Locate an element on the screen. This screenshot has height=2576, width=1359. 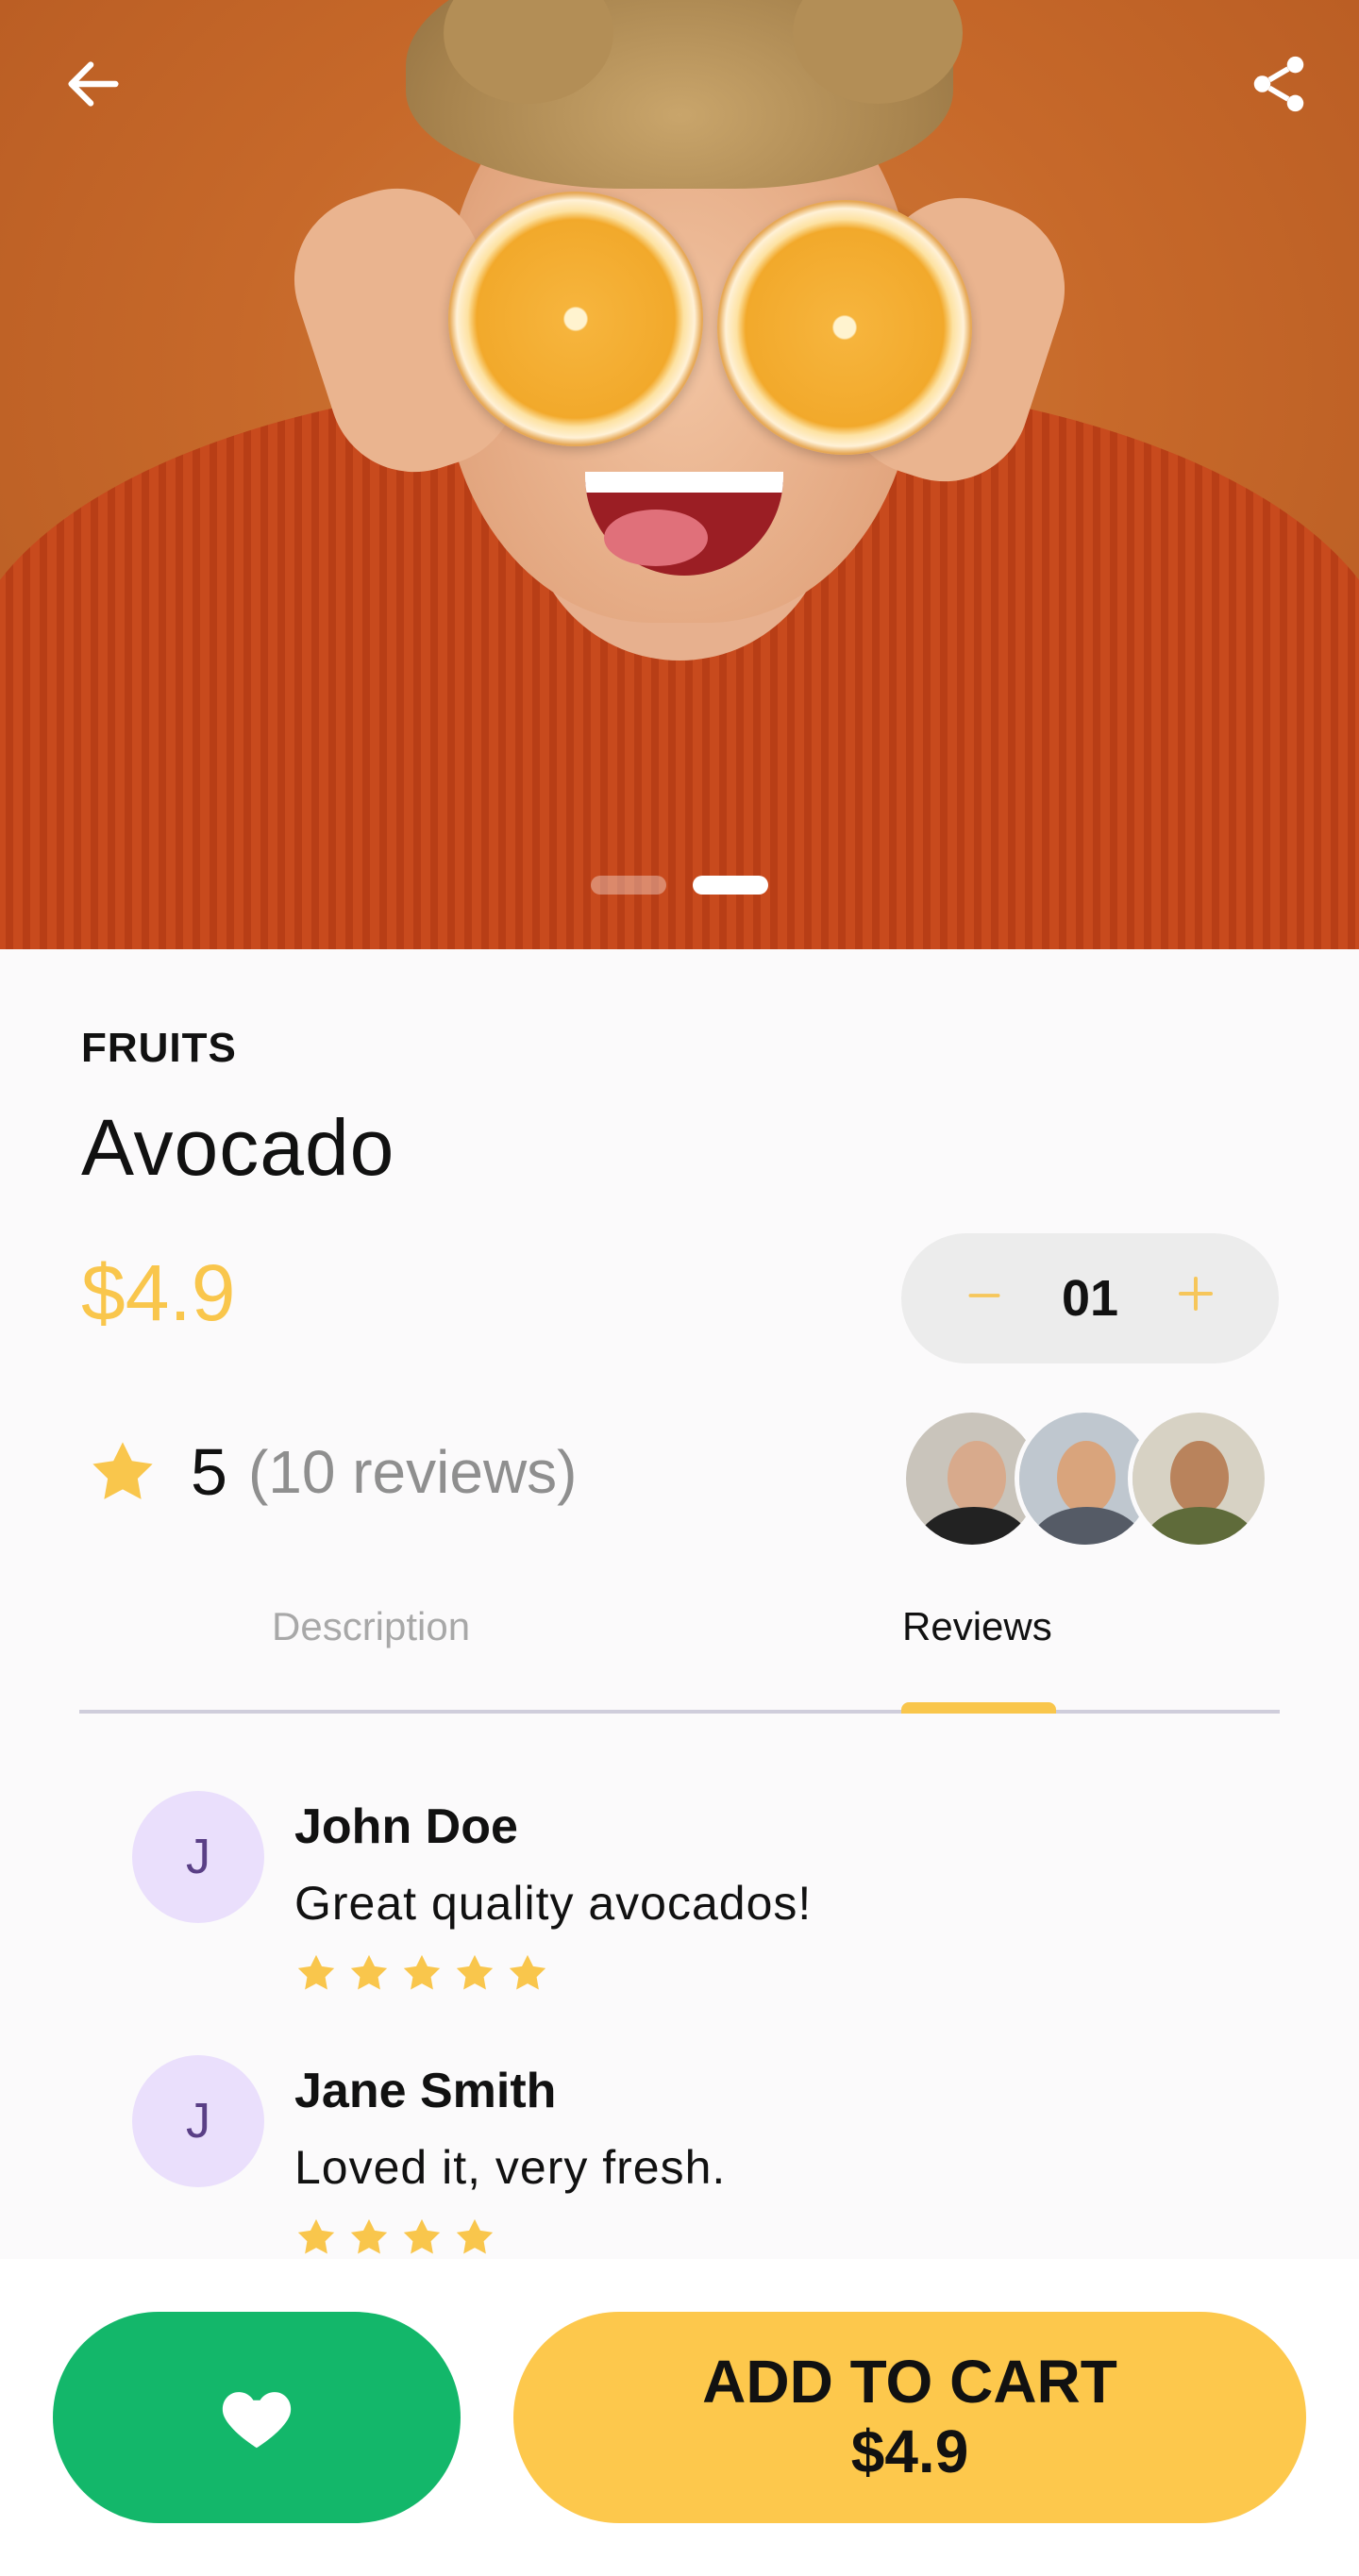
add-to-cart-button: ADD TO CART $4.9 is located at coordinates (910, 2417).